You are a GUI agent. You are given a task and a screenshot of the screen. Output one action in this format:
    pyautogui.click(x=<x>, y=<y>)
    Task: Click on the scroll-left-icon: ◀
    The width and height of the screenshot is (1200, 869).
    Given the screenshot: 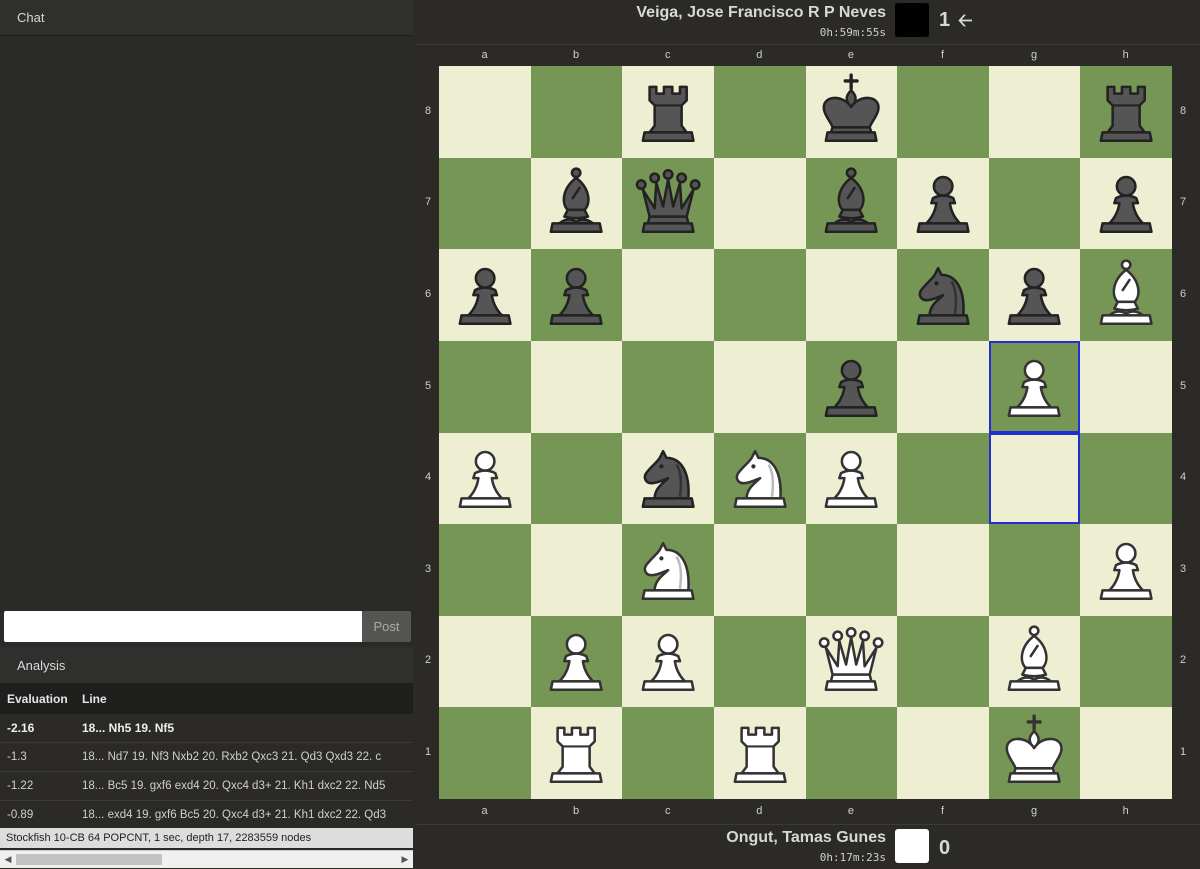 What is the action you would take?
    pyautogui.click(x=8, y=859)
    